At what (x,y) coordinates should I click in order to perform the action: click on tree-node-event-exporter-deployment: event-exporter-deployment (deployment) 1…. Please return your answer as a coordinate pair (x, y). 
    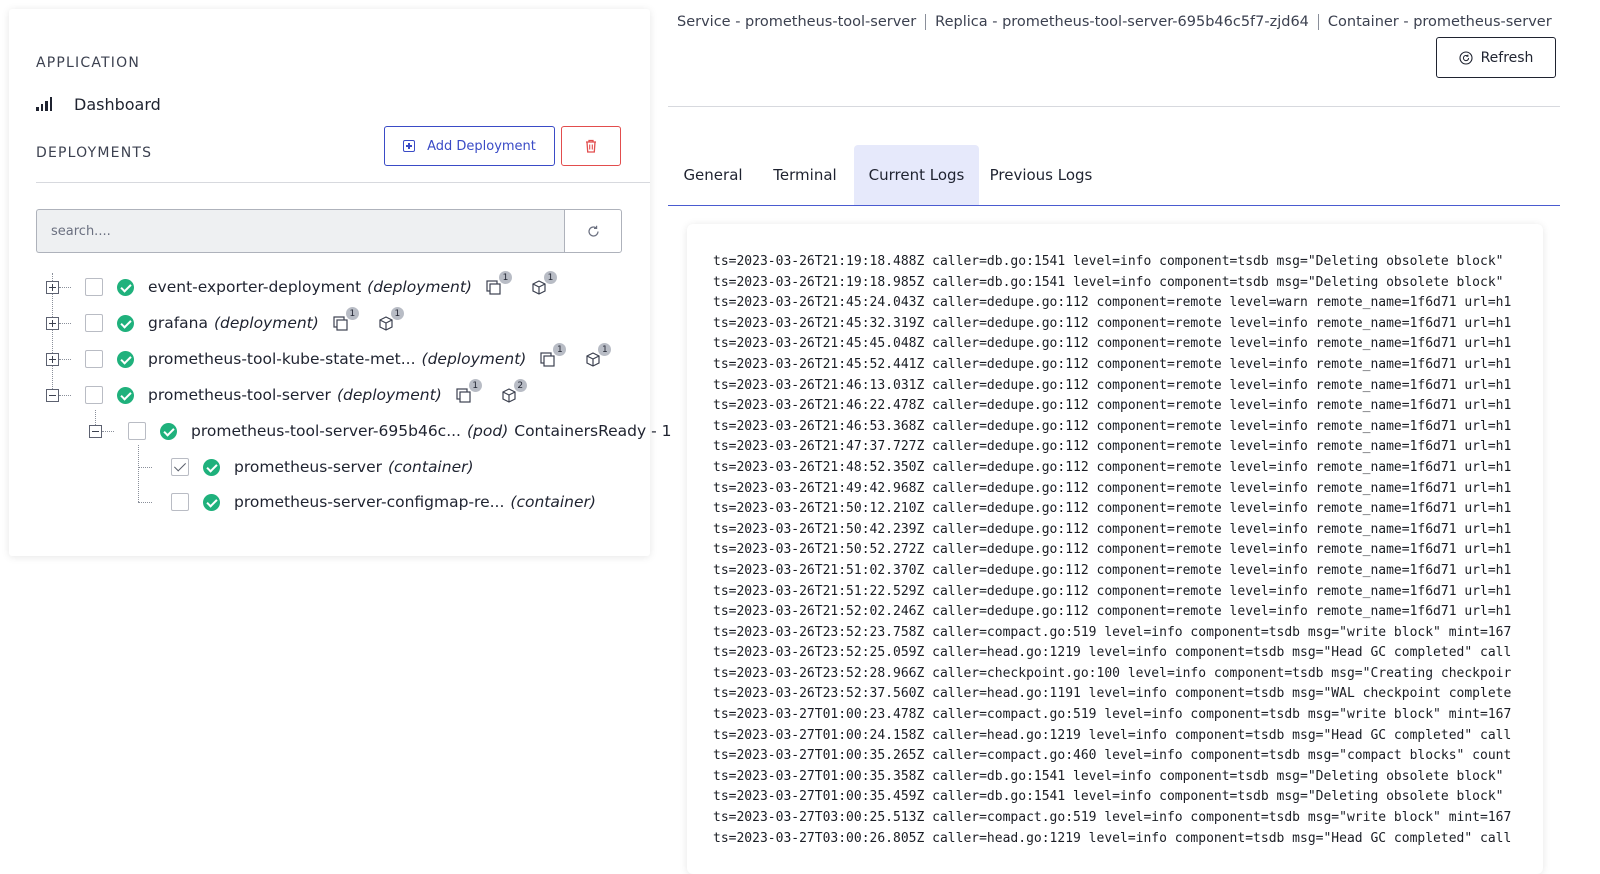
    Looking at the image, I should click on (321, 285).